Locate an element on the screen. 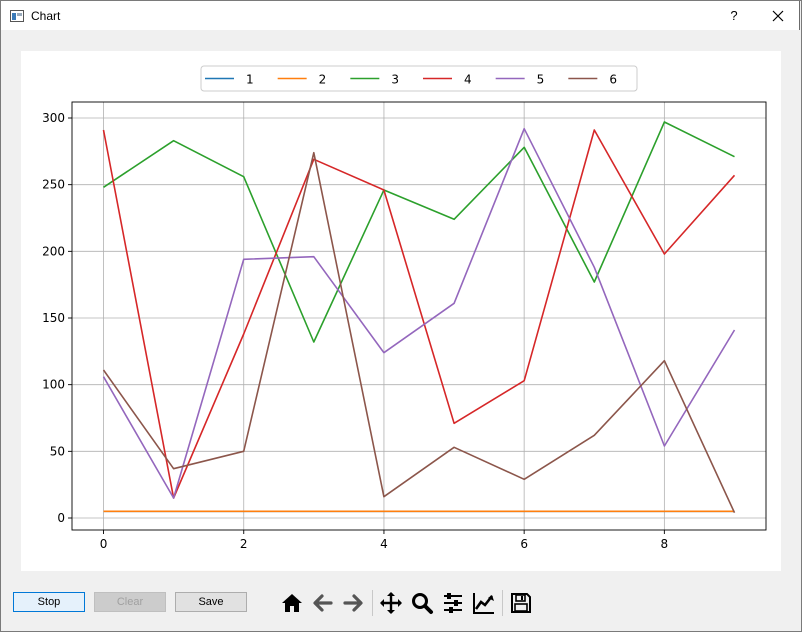  forward-icon is located at coordinates (353, 603).